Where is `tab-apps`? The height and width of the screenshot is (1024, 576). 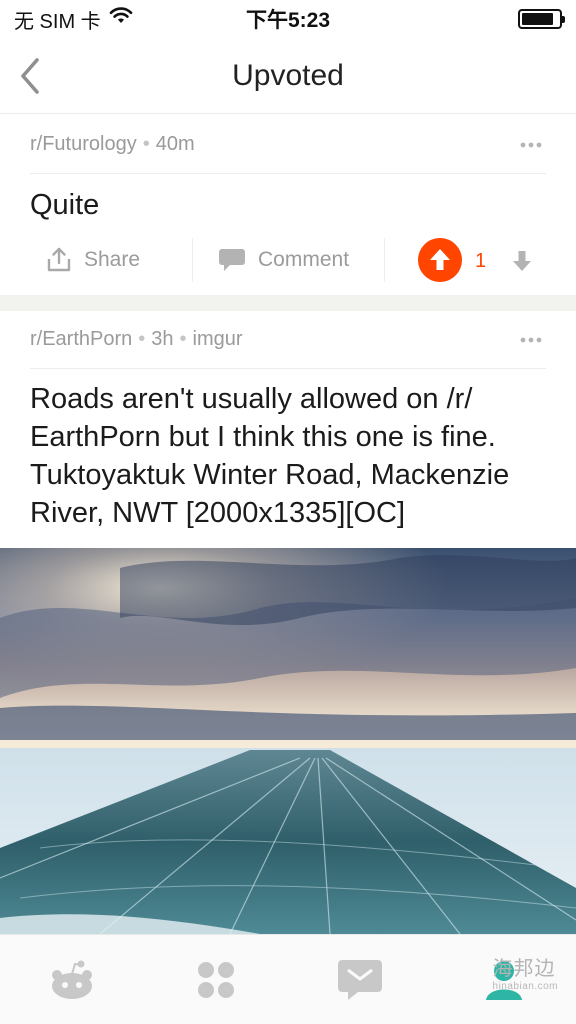 tab-apps is located at coordinates (216, 980).